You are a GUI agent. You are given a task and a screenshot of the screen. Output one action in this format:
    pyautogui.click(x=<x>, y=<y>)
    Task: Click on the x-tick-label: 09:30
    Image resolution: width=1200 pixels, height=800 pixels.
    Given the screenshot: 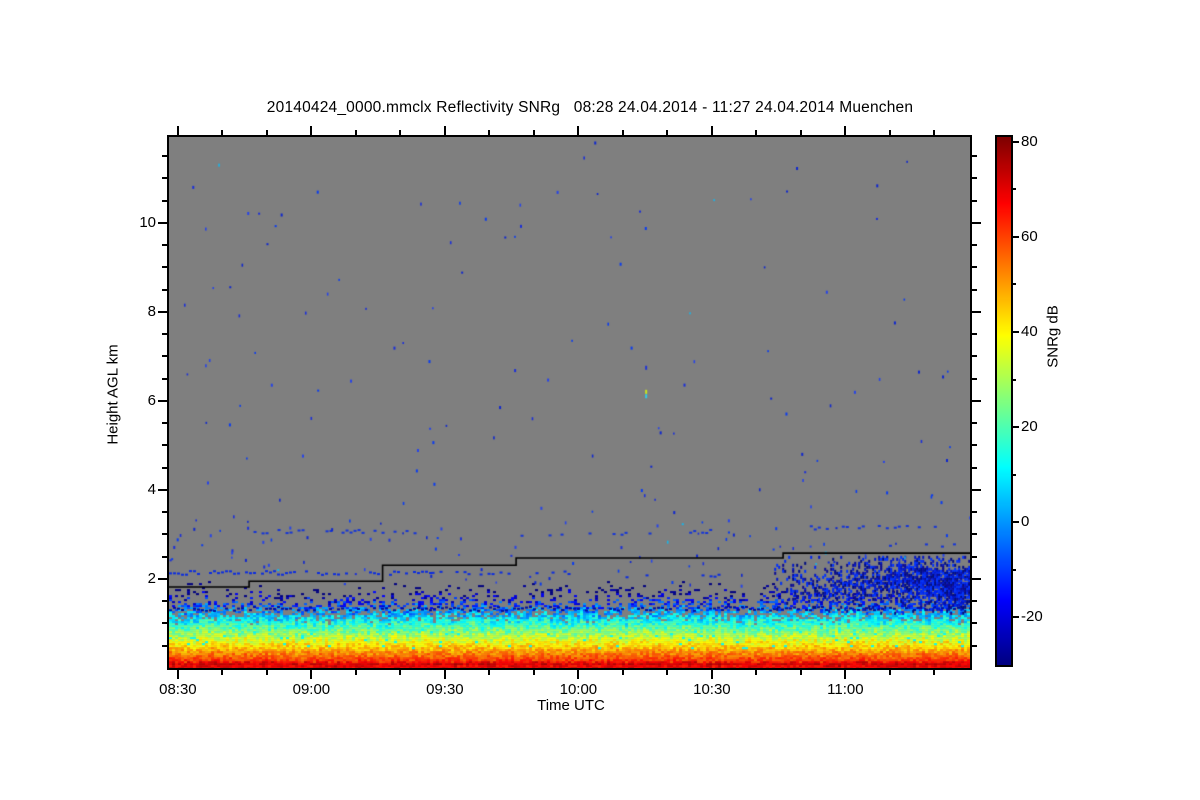 What is the action you would take?
    pyautogui.click(x=445, y=689)
    